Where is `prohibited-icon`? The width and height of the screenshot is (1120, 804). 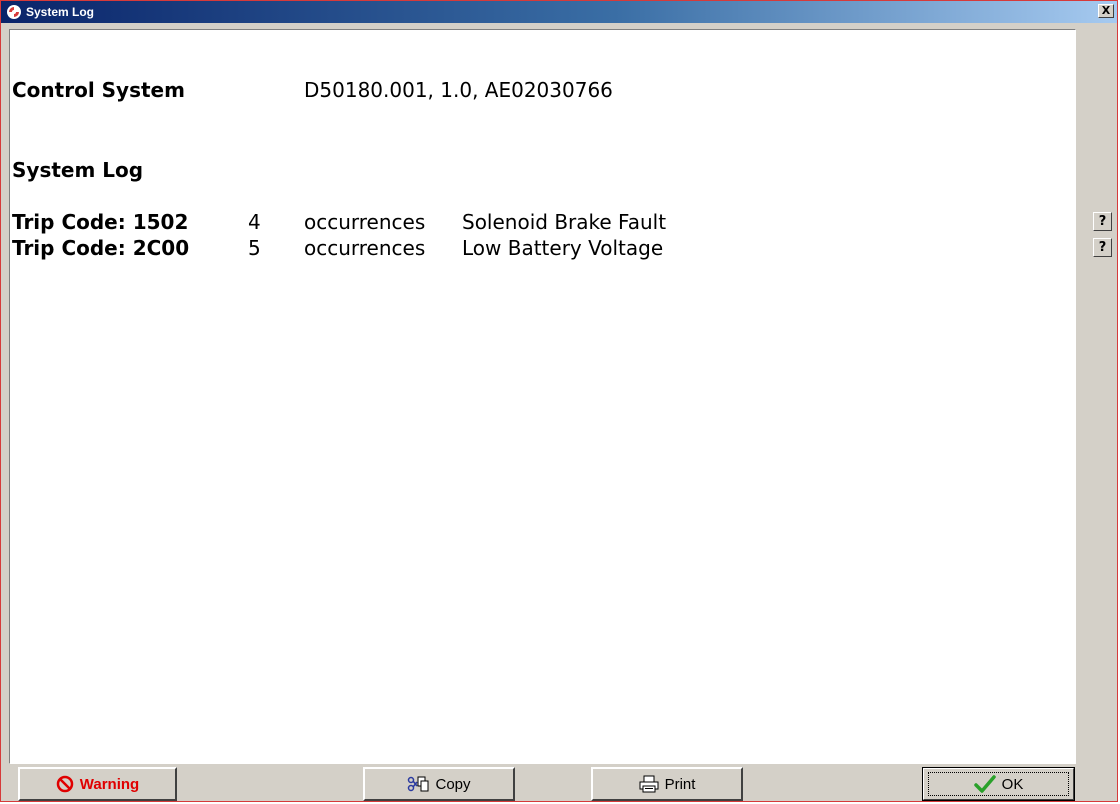
prohibited-icon is located at coordinates (65, 784).